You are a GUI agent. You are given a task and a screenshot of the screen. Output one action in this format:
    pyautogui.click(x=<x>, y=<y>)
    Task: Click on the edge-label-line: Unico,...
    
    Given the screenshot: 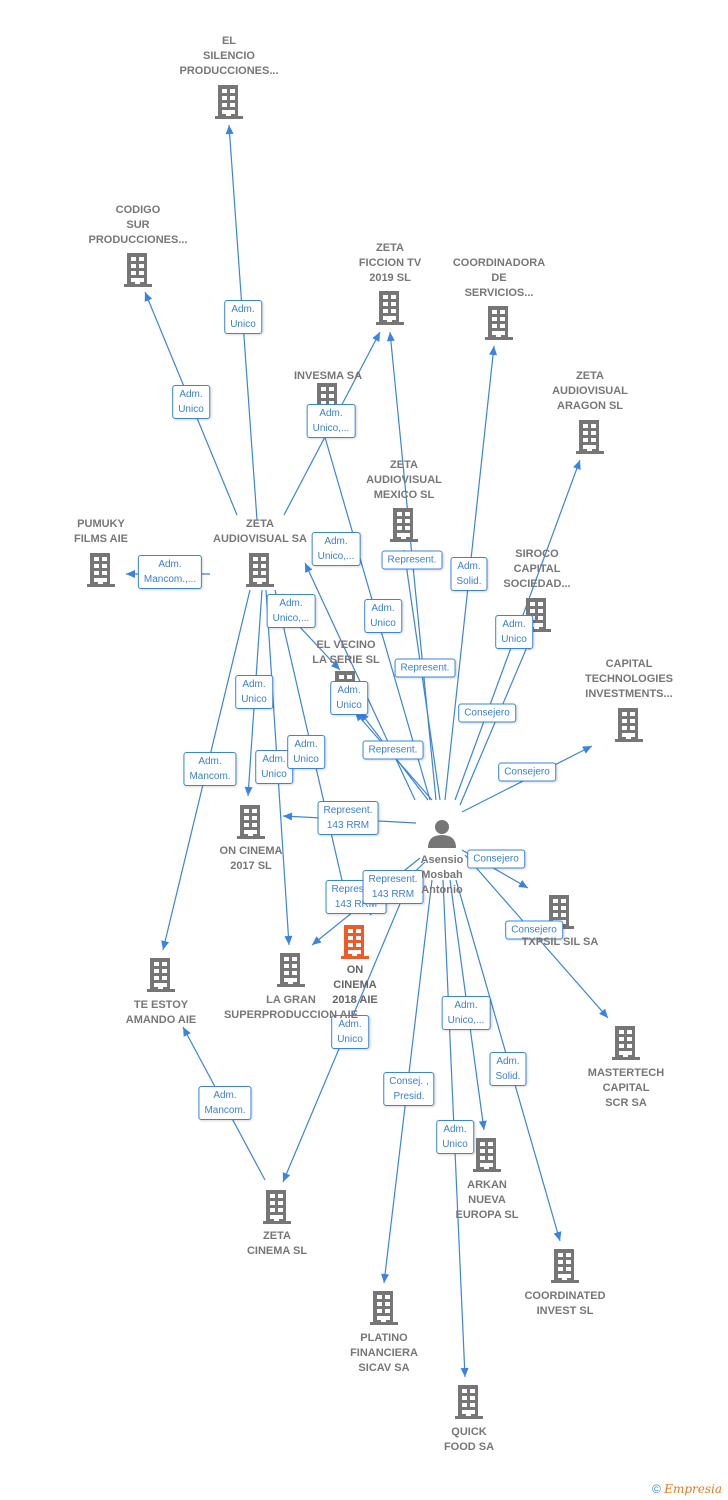 What is the action you would take?
    pyautogui.click(x=466, y=1020)
    